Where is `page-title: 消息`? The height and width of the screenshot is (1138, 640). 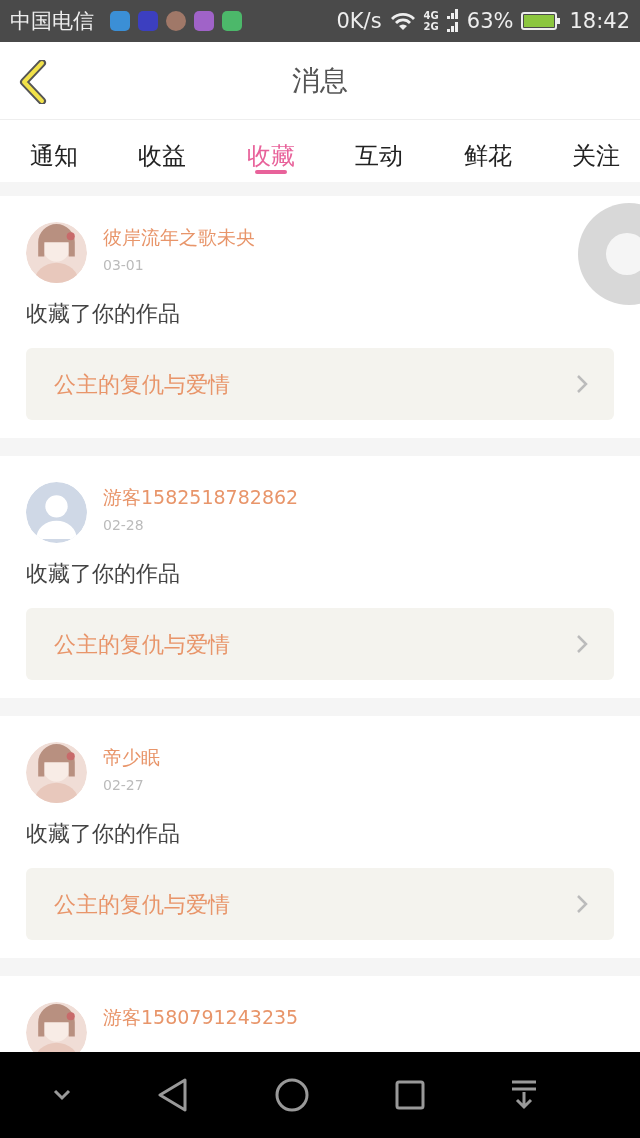 page-title: 消息 is located at coordinates (320, 80).